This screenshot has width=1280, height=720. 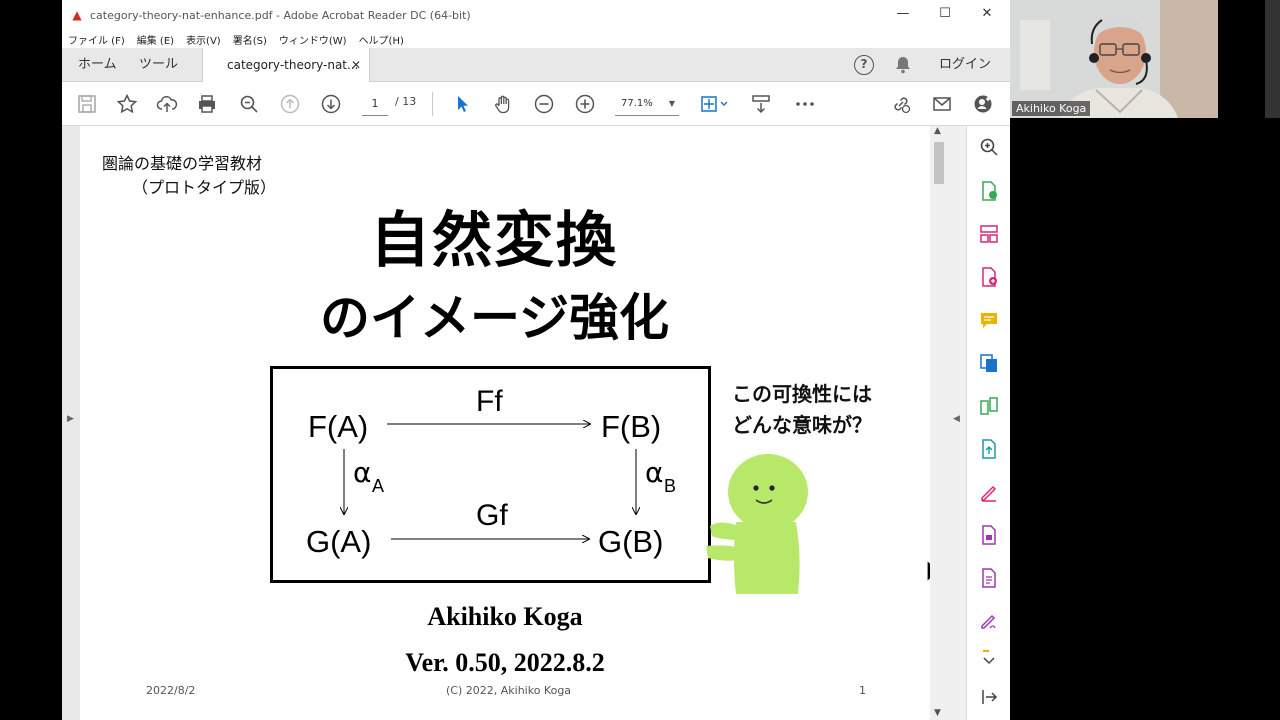 What do you see at coordinates (989, 578) in the screenshot?
I see `prepare-form-icon` at bounding box center [989, 578].